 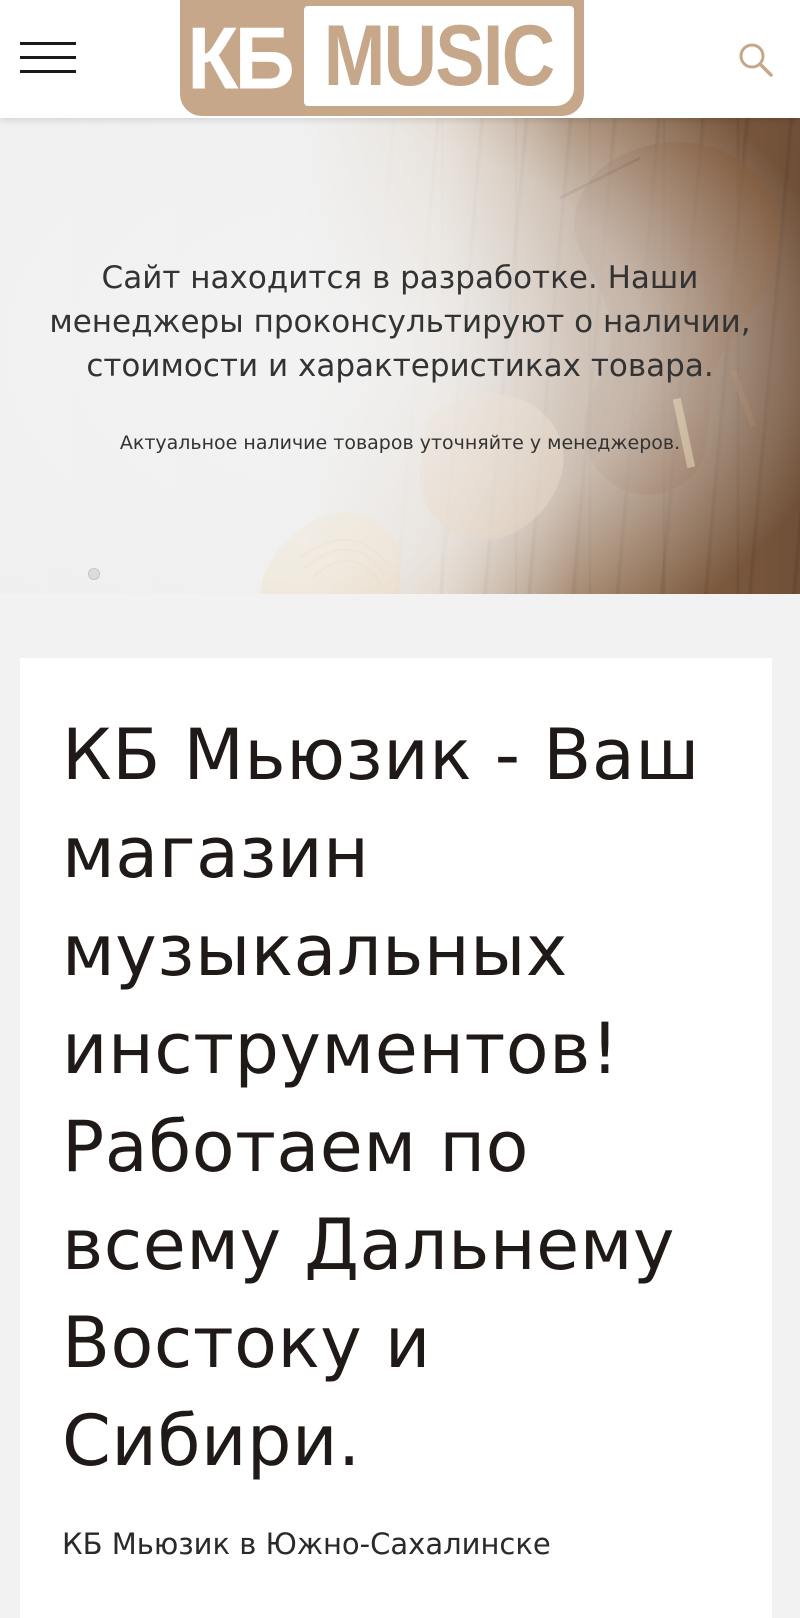 What do you see at coordinates (94, 574) in the screenshot?
I see `slider-dot` at bounding box center [94, 574].